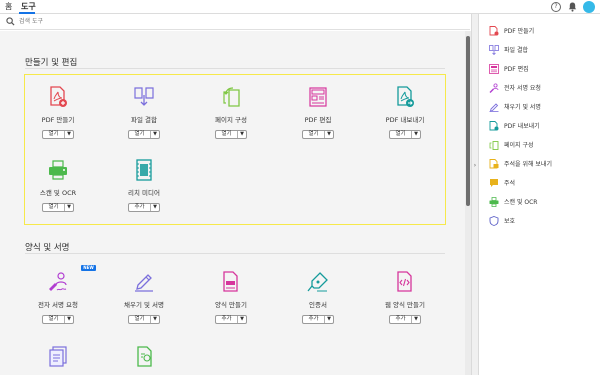  I want to click on search-icon, so click(10, 21).